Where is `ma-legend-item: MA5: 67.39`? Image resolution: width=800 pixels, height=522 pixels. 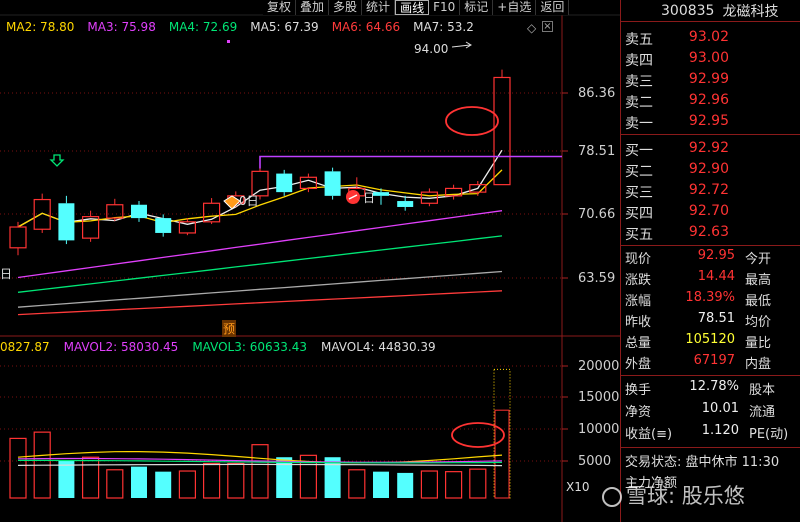 ma-legend-item: MA5: 67.39 is located at coordinates (284, 27).